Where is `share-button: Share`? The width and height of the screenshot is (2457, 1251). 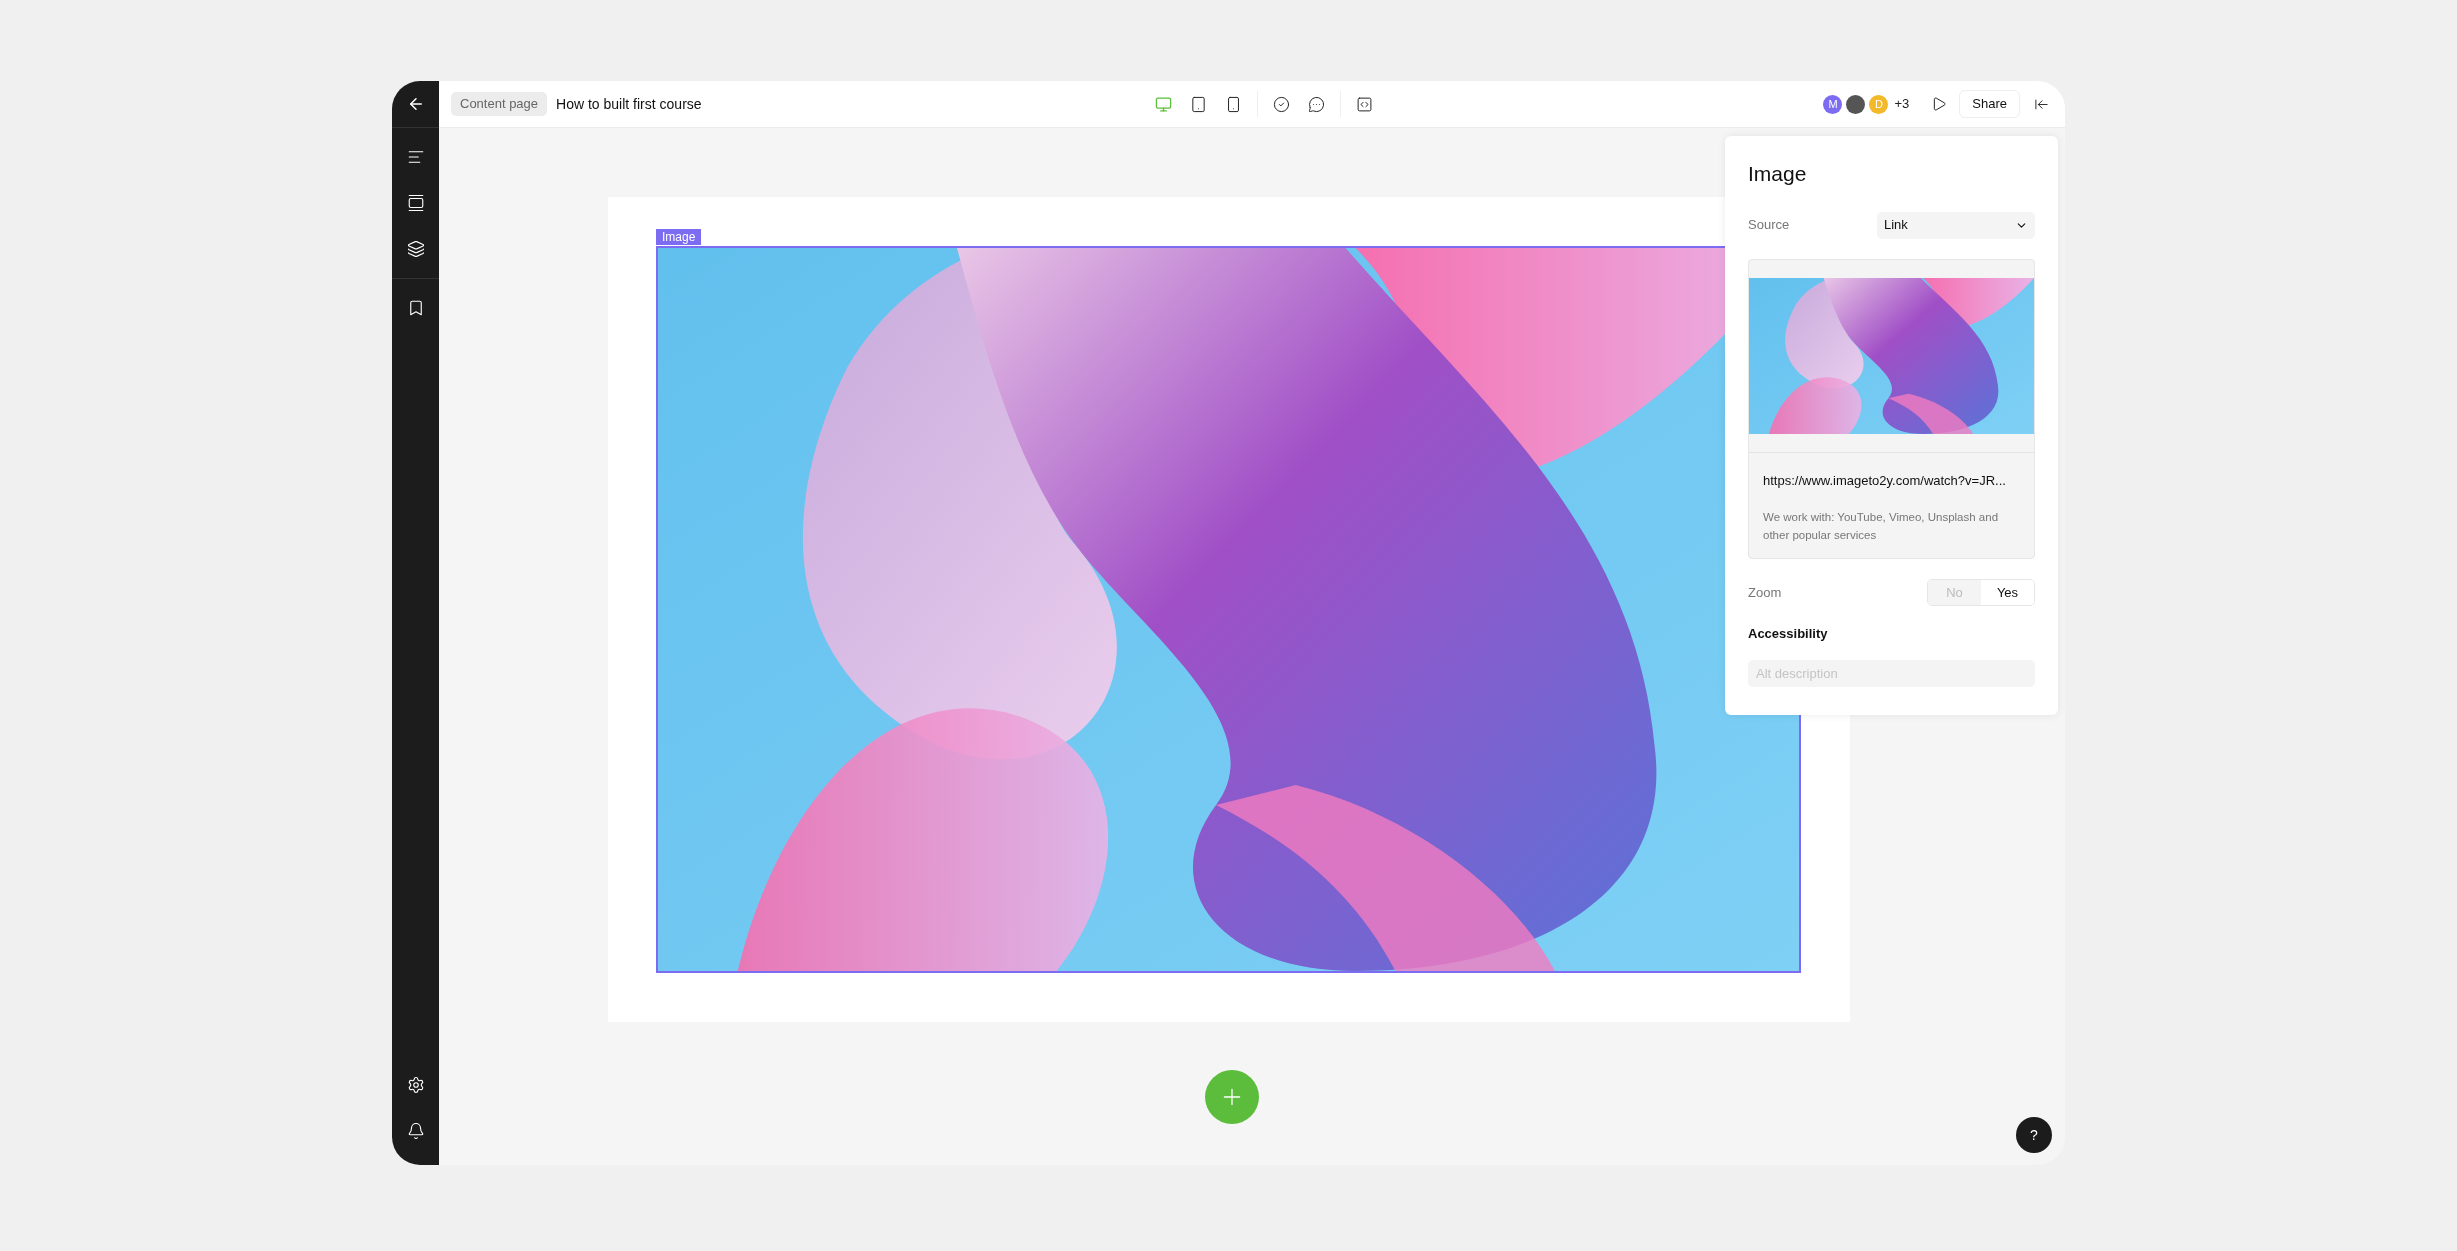 share-button: Share is located at coordinates (1989, 104).